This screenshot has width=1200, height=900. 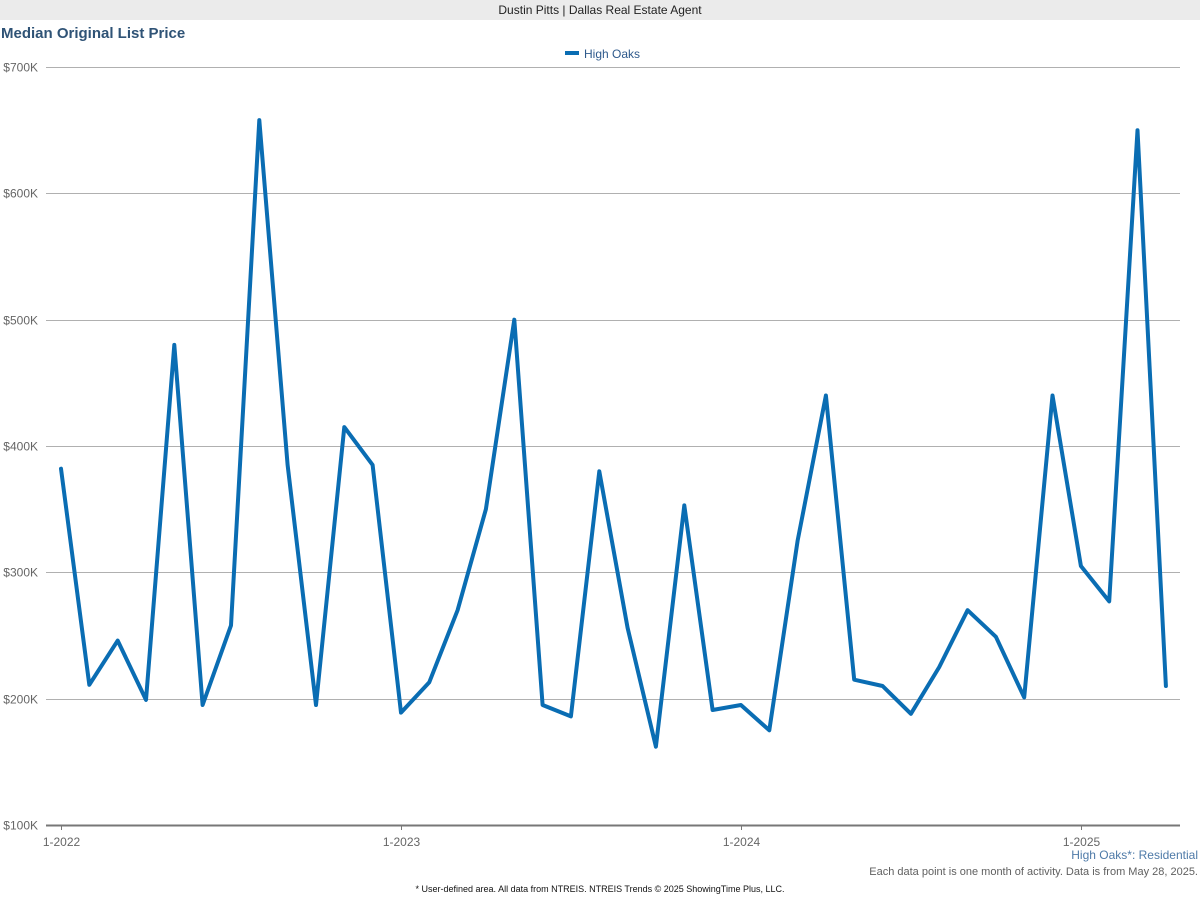 What do you see at coordinates (20, 573) in the screenshot?
I see `y-tick-label: $300K` at bounding box center [20, 573].